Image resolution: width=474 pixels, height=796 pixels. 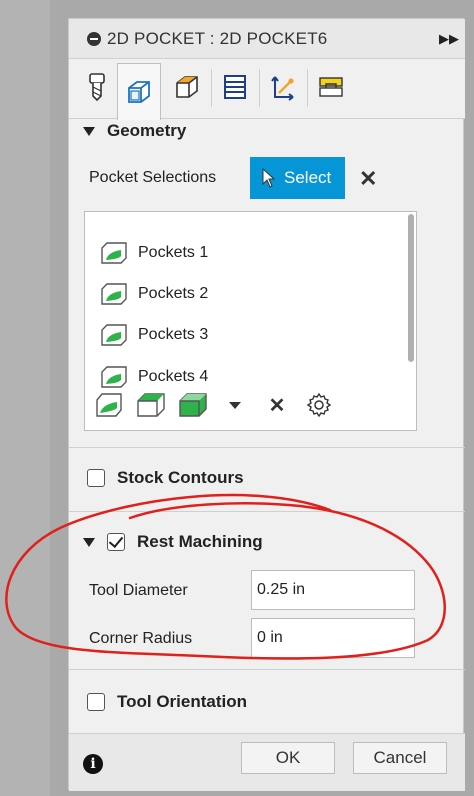 I want to click on tab-tool, so click(x=97, y=87).